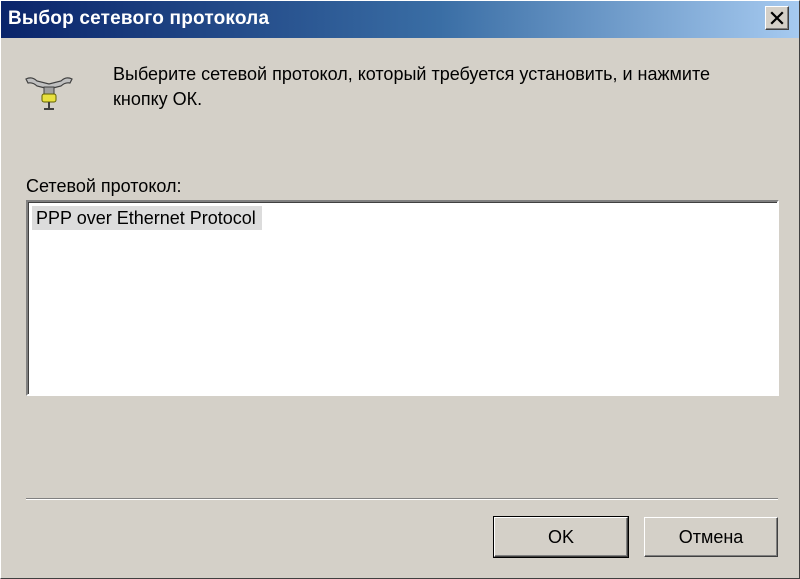 Image resolution: width=800 pixels, height=579 pixels. What do you see at coordinates (104, 186) in the screenshot?
I see `protocol-list-label: Сетевой протокол:` at bounding box center [104, 186].